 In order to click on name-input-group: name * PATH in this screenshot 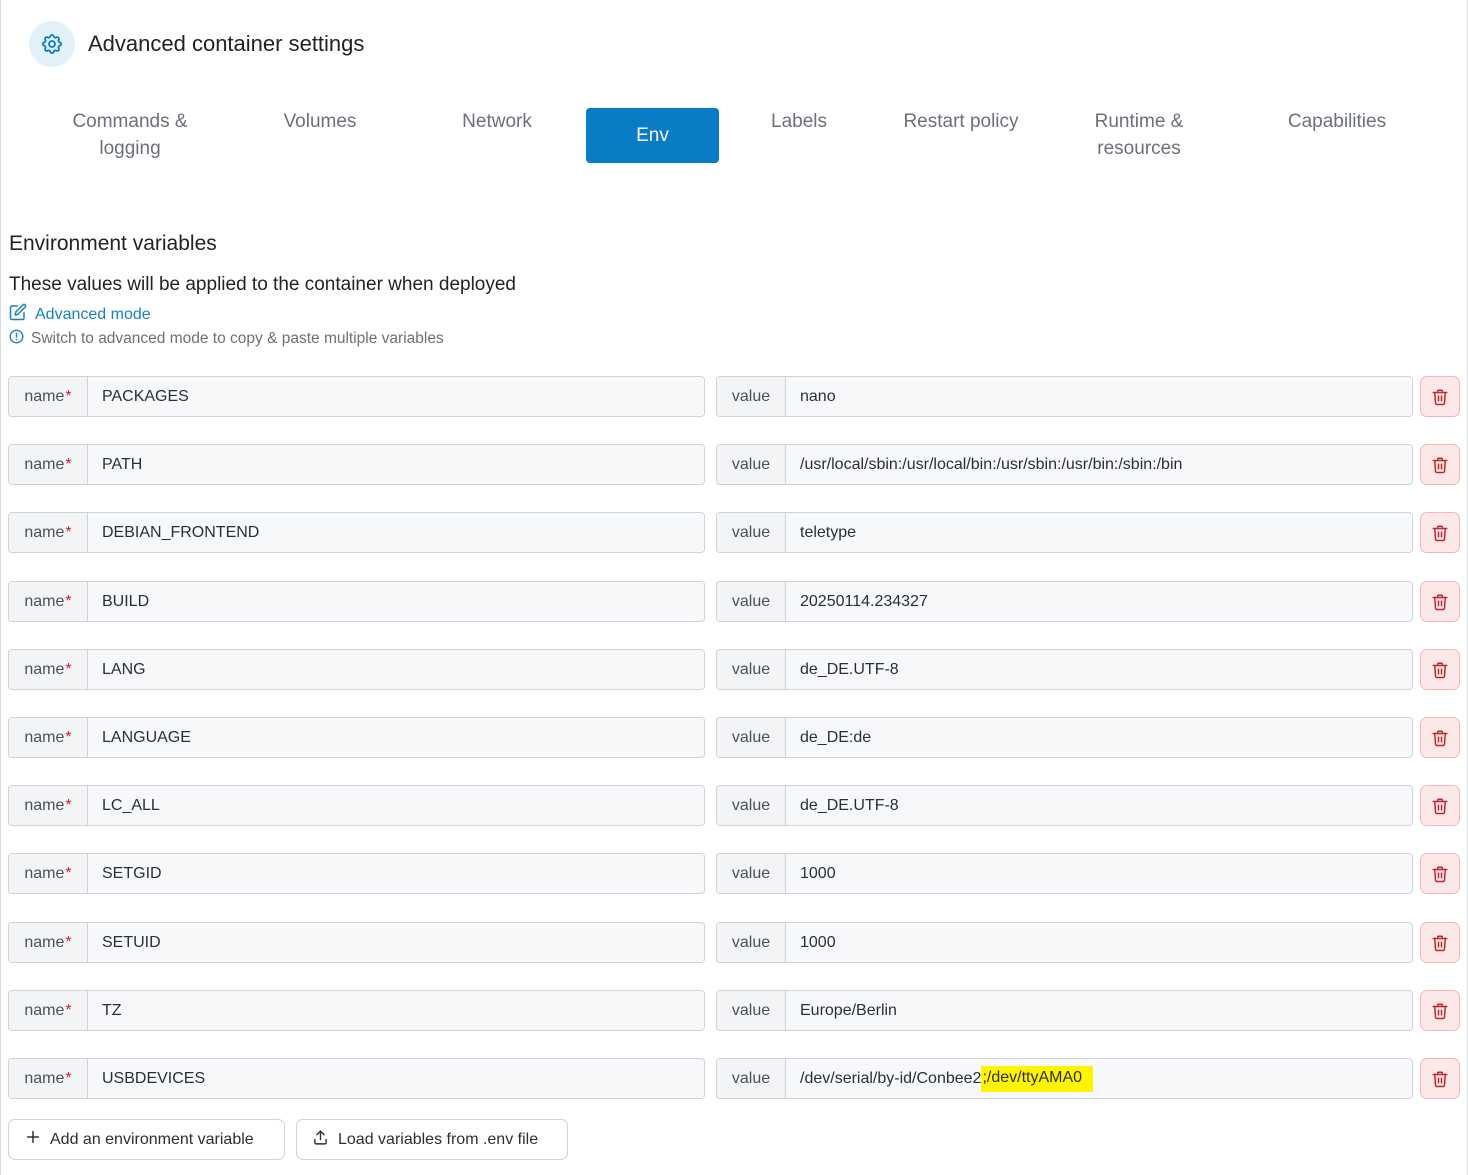, I will do `click(356, 464)`.